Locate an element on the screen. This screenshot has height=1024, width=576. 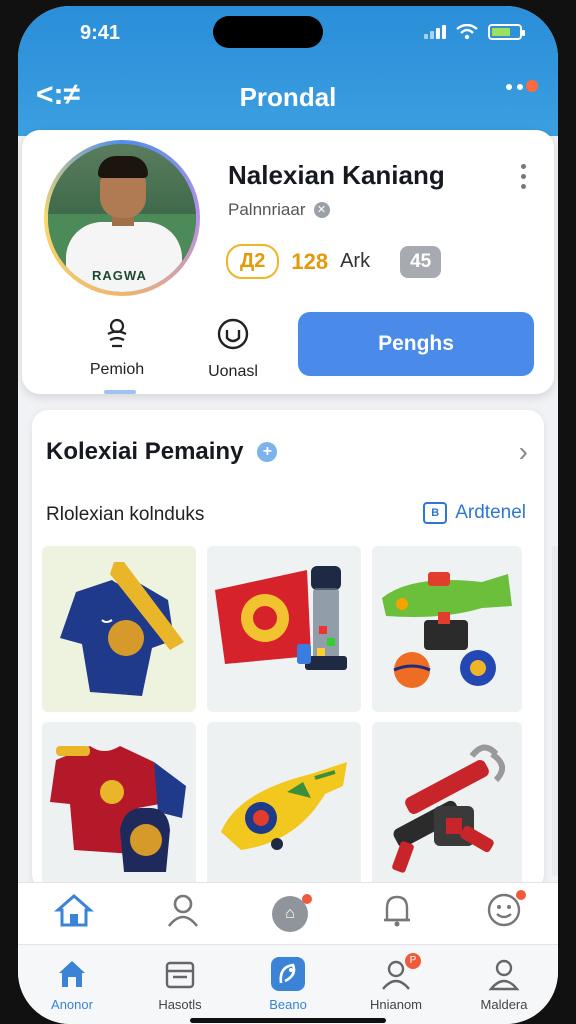
active-tab-indicator is located at coordinates (120, 392).